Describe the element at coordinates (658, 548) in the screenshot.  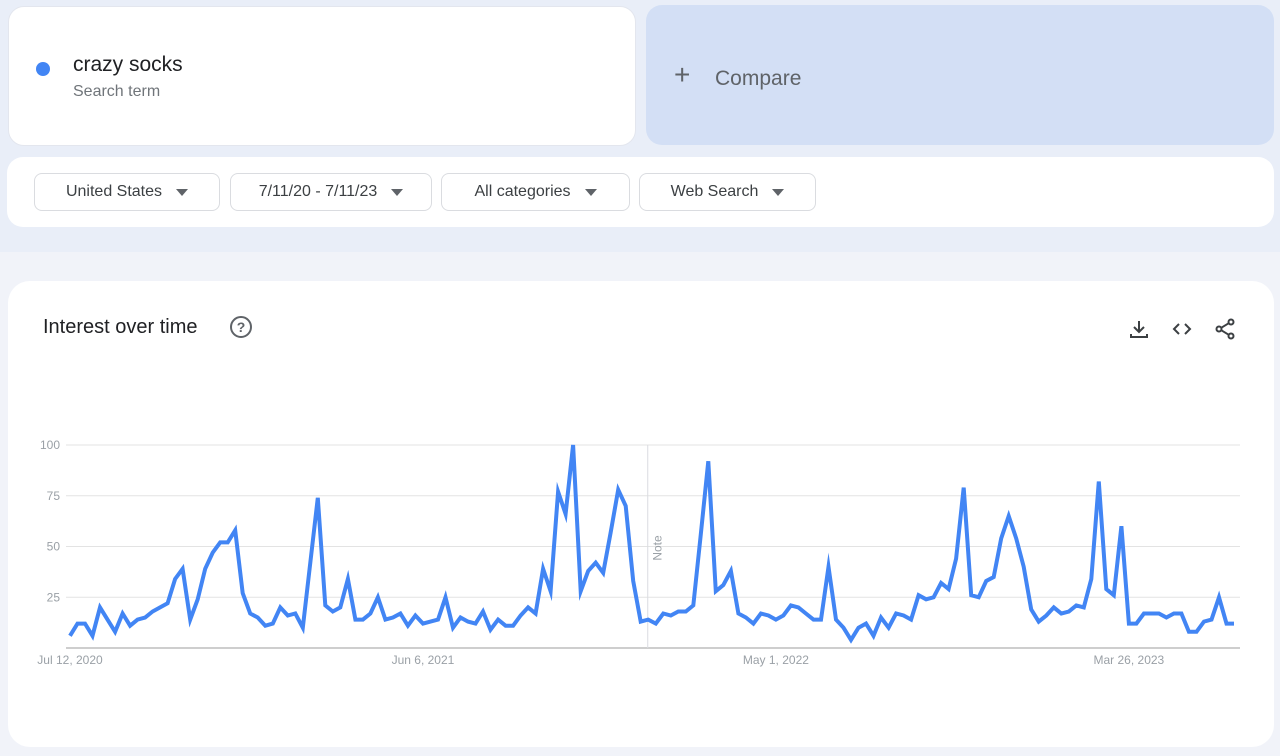
I see `note-label: Note` at that location.